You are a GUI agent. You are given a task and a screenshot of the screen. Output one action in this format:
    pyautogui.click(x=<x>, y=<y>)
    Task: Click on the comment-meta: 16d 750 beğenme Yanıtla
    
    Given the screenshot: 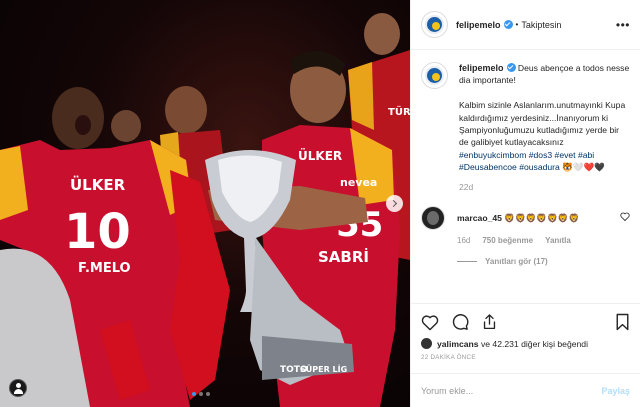 What is the action you would take?
    pyautogui.click(x=543, y=240)
    